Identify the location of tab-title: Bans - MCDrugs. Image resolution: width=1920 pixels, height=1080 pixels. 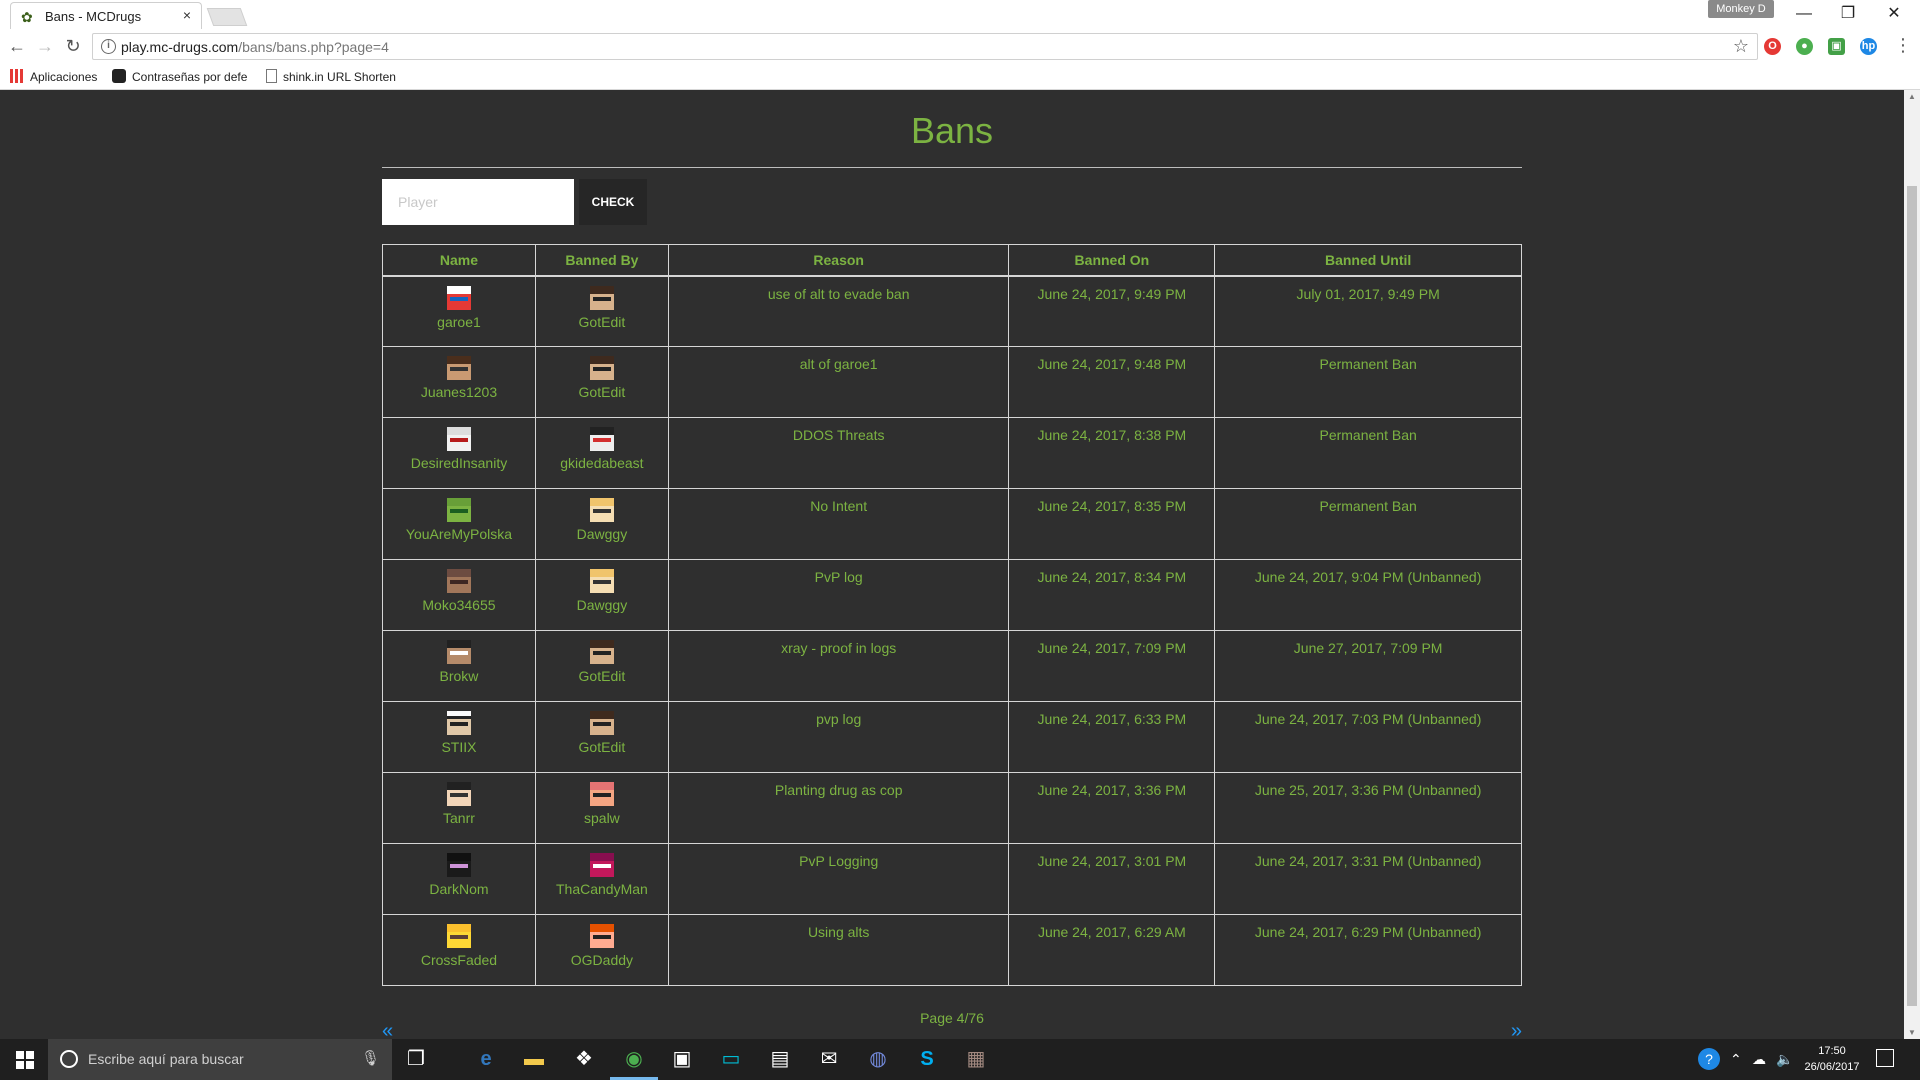
(93, 16).